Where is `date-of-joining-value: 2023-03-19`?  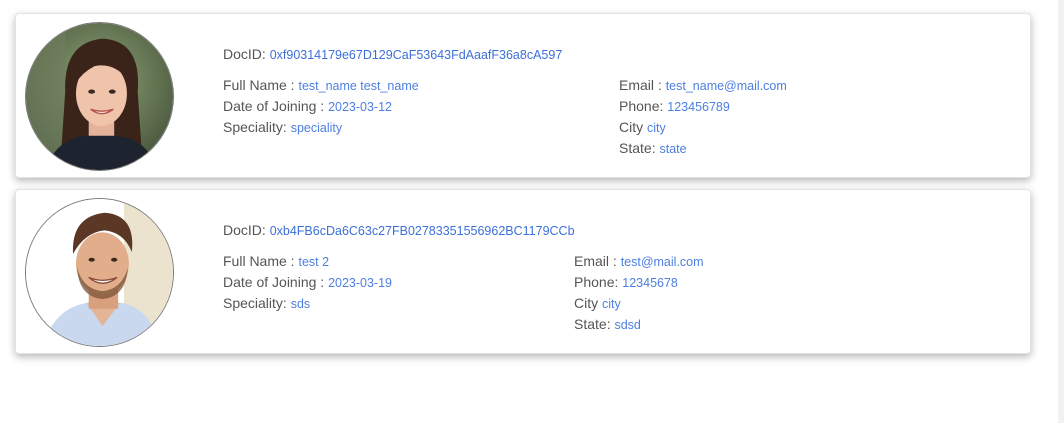
date-of-joining-value: 2023-03-19 is located at coordinates (360, 283).